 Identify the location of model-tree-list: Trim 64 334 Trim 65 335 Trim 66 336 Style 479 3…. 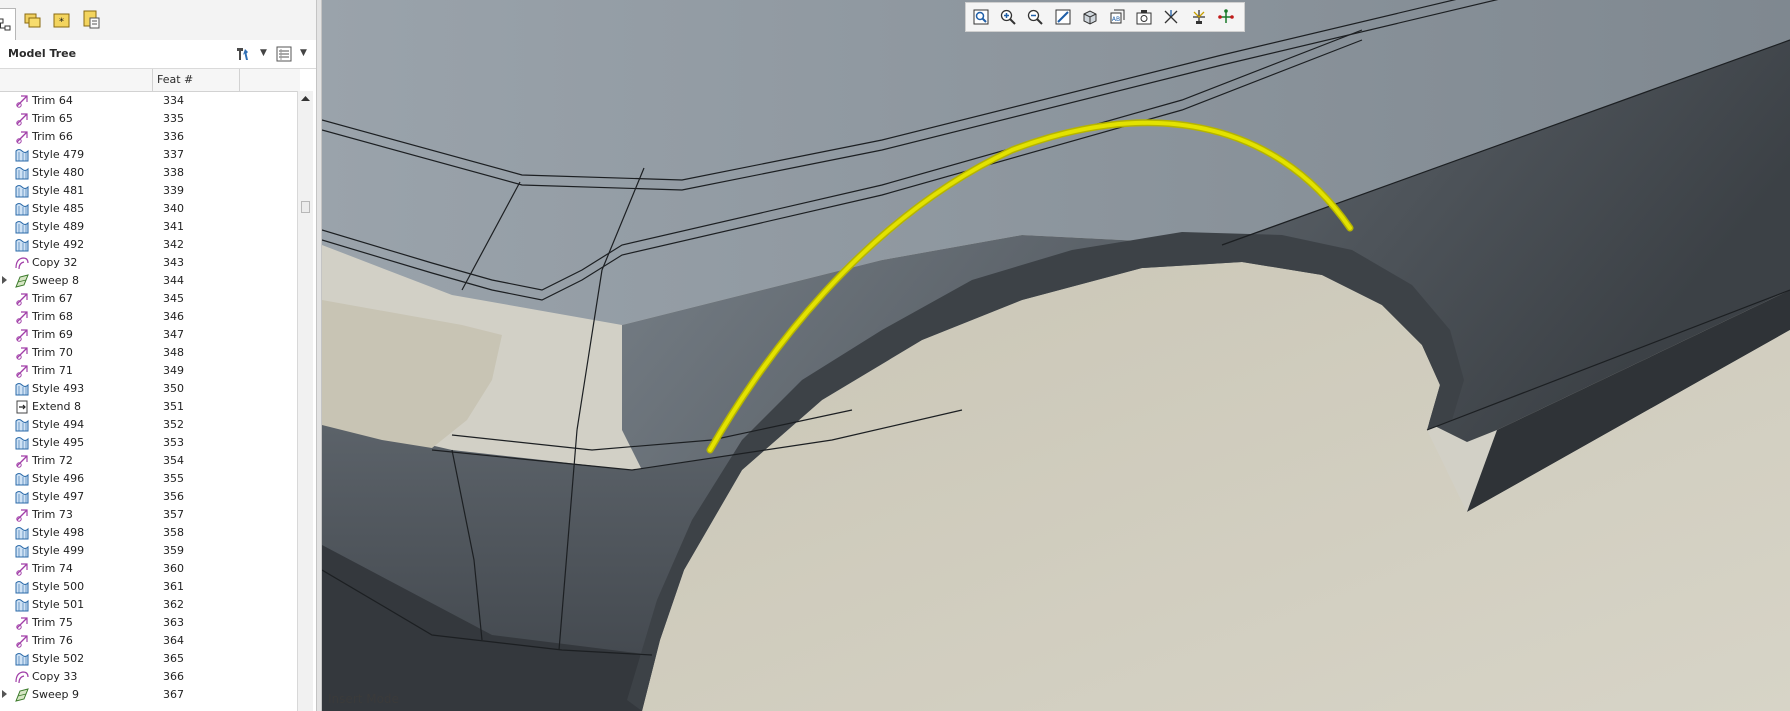
(148, 401).